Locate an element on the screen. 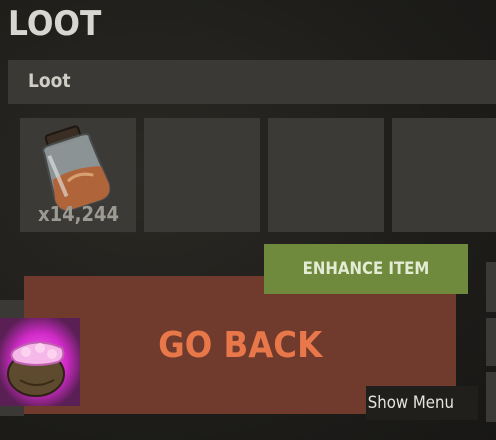 This screenshot has height=440, width=496. pouch-icon is located at coordinates (40, 362).